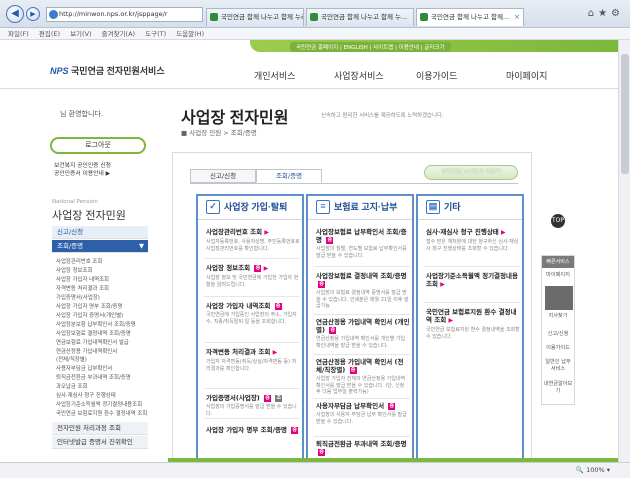  I want to click on forward-icon: ▶, so click(33, 14).